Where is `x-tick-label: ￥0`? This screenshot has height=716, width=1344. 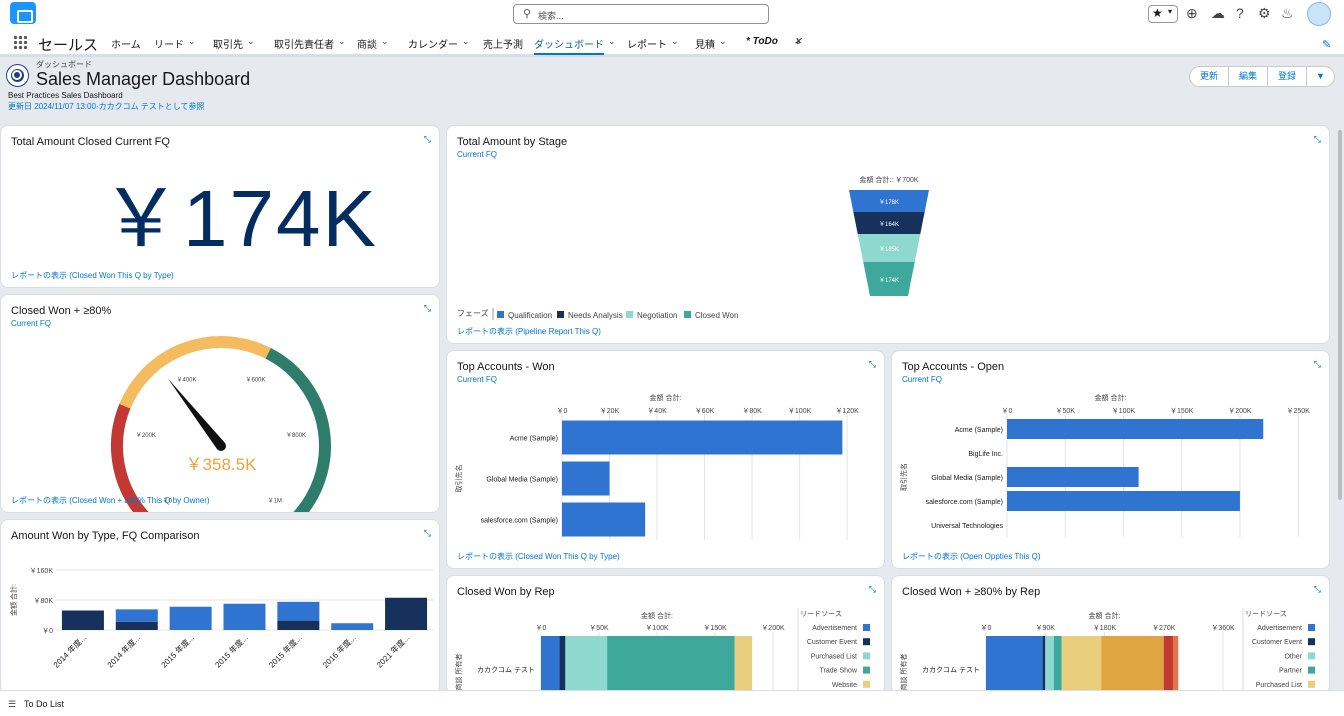
x-tick-label: ￥0 is located at coordinates (986, 628).